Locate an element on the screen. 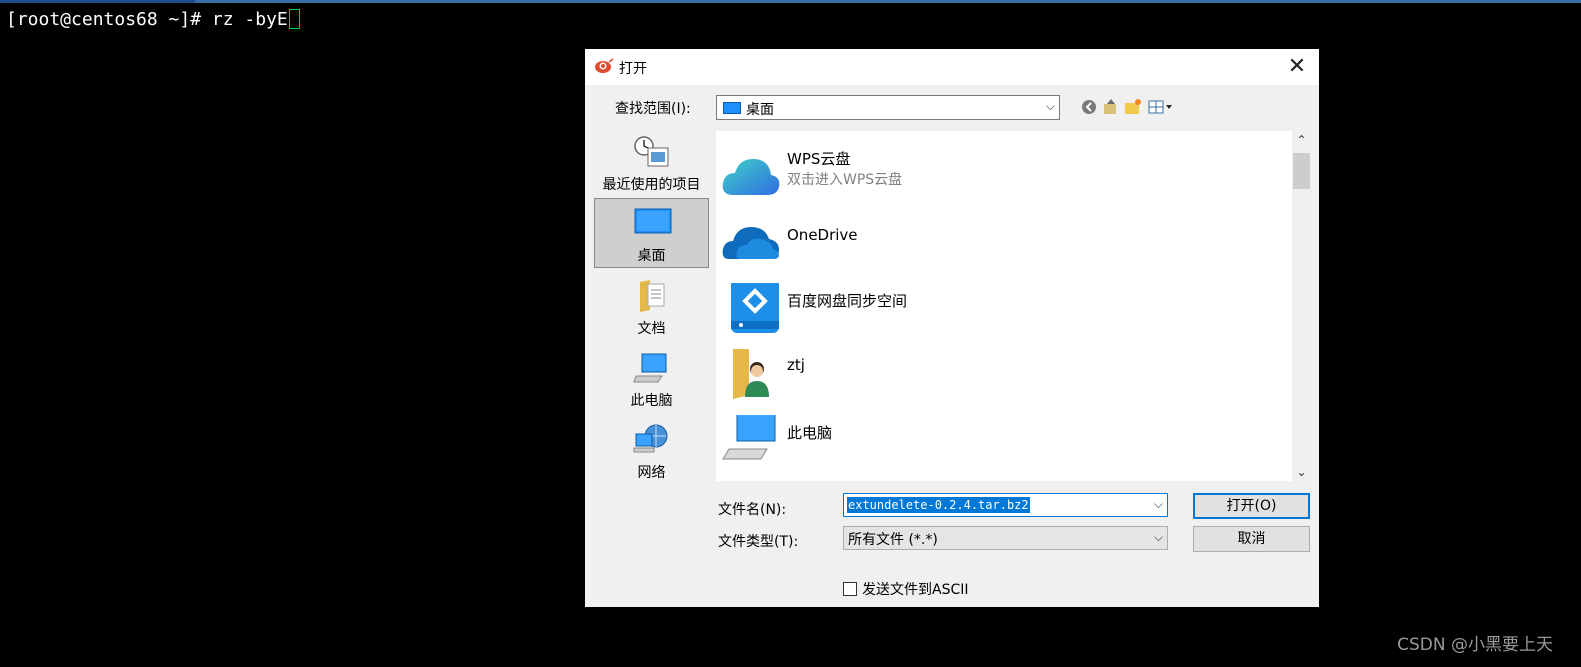  list-item-partial-folder is located at coordinates (1003, 476).